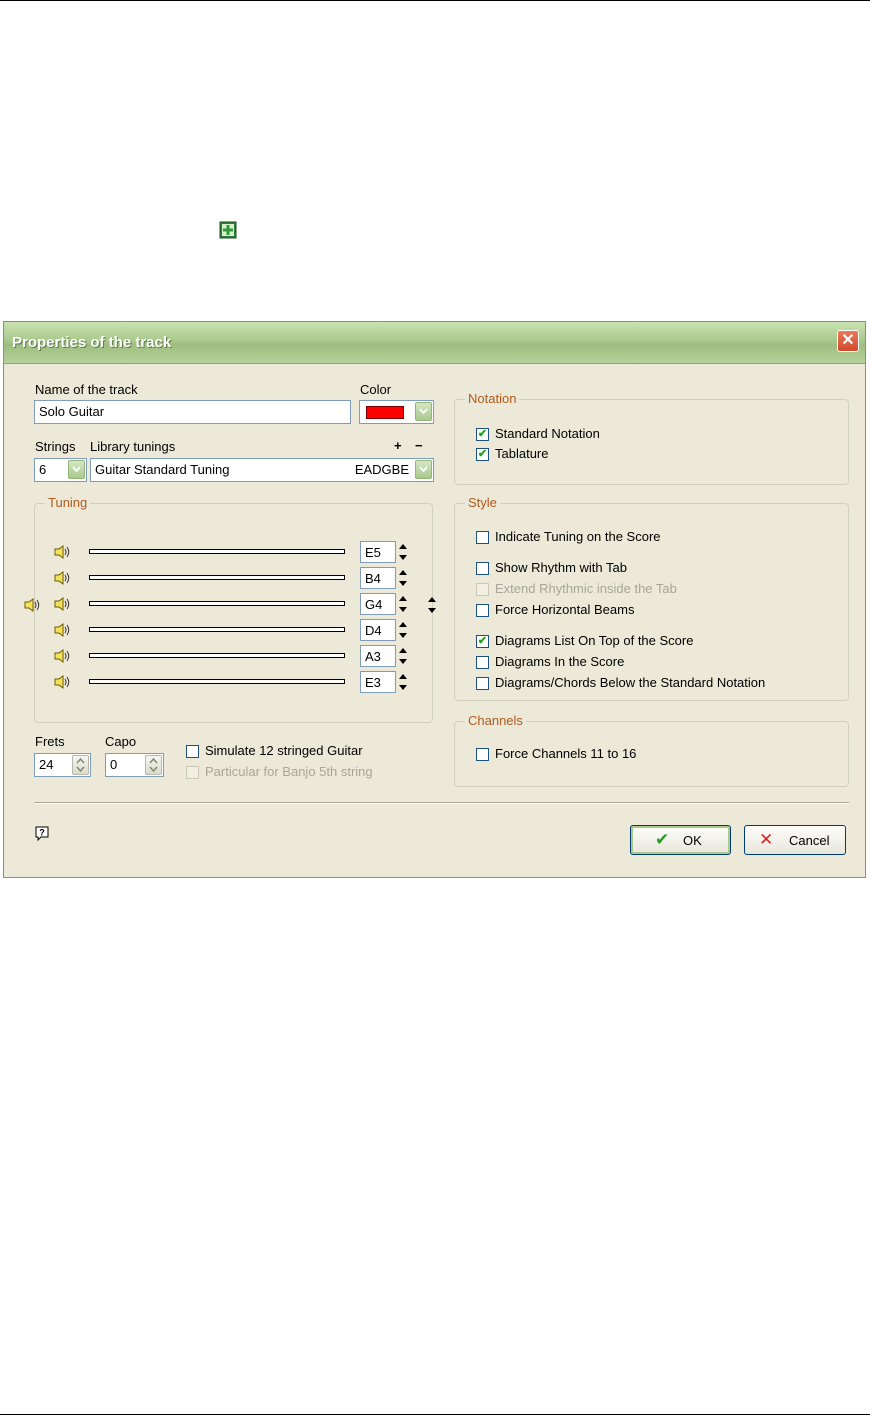 This screenshot has height=1417, width=870. Describe the element at coordinates (114, 764) in the screenshot. I see `capo-value: 0` at that location.